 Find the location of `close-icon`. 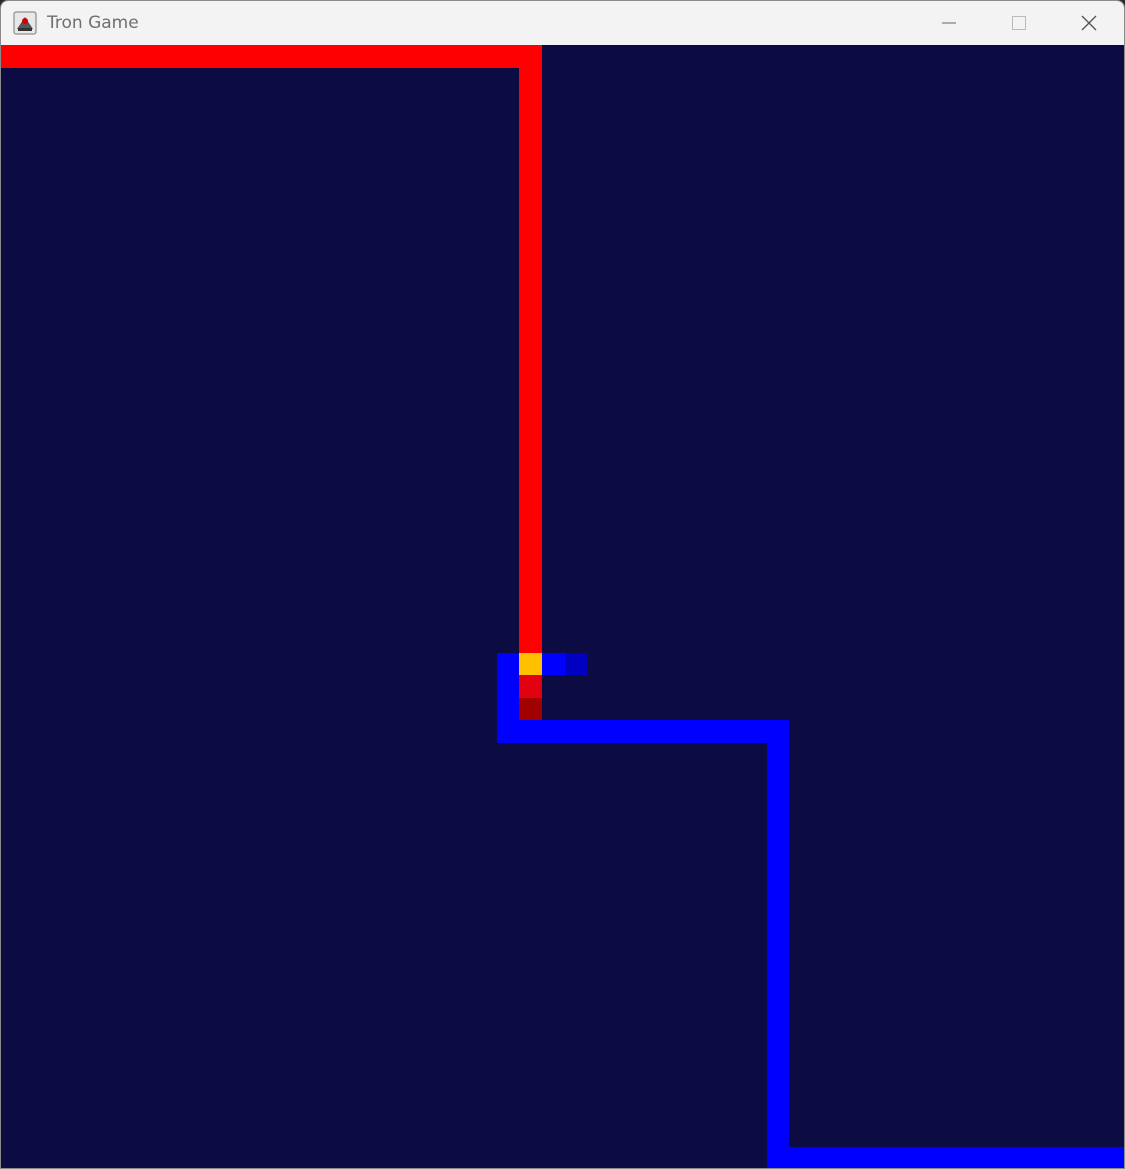

close-icon is located at coordinates (1089, 23).